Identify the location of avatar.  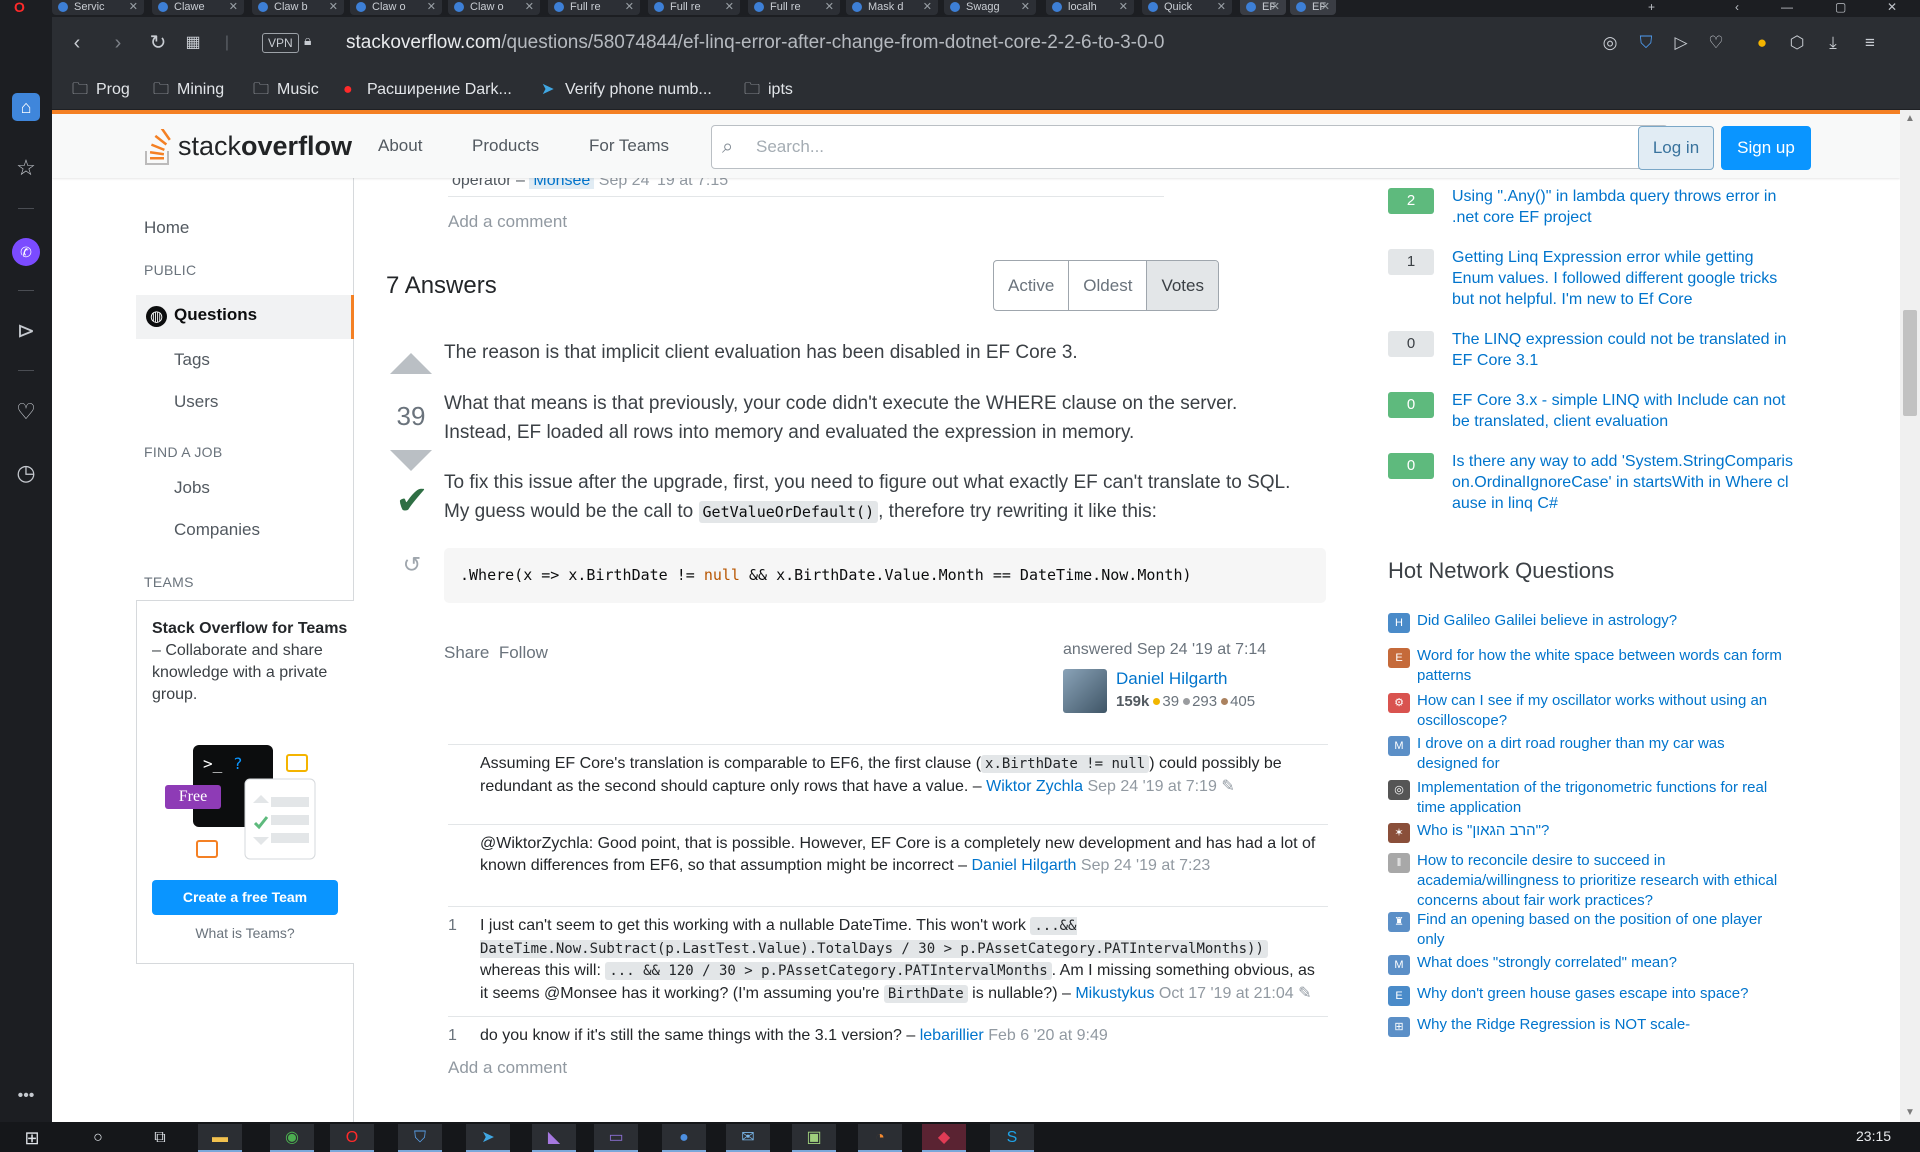
(1085, 691).